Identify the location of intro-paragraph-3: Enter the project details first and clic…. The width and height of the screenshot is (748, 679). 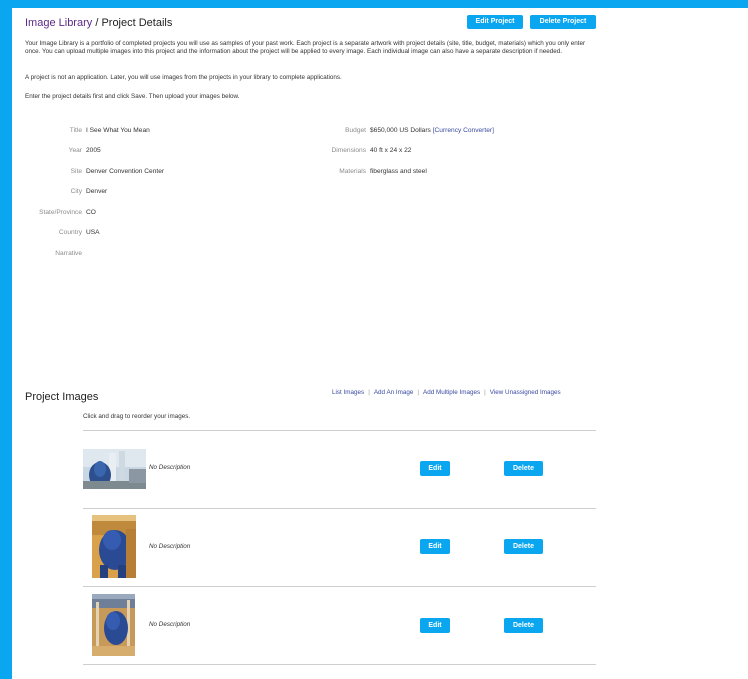
(132, 96).